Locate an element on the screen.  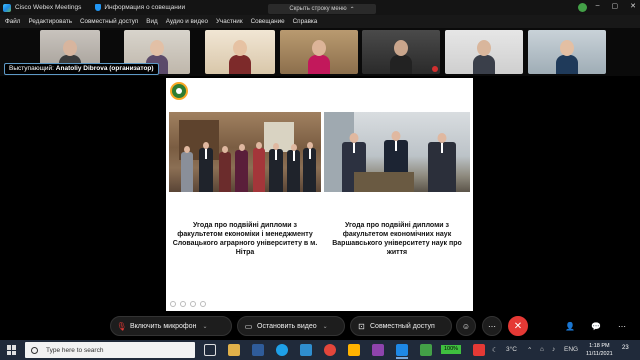
stop-video-button: ▭ Остановить видео ⌄ is located at coordinates (291, 326).